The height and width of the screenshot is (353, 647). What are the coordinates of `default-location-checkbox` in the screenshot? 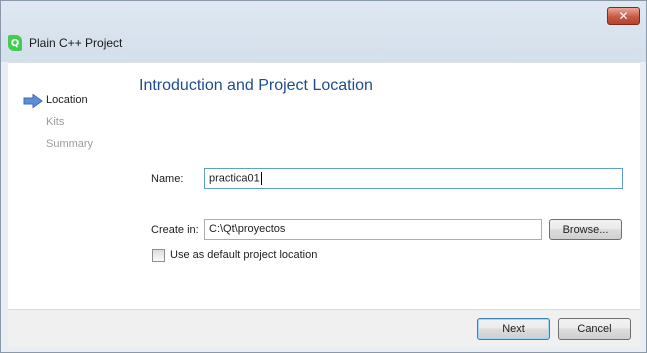 It's located at (158, 255).